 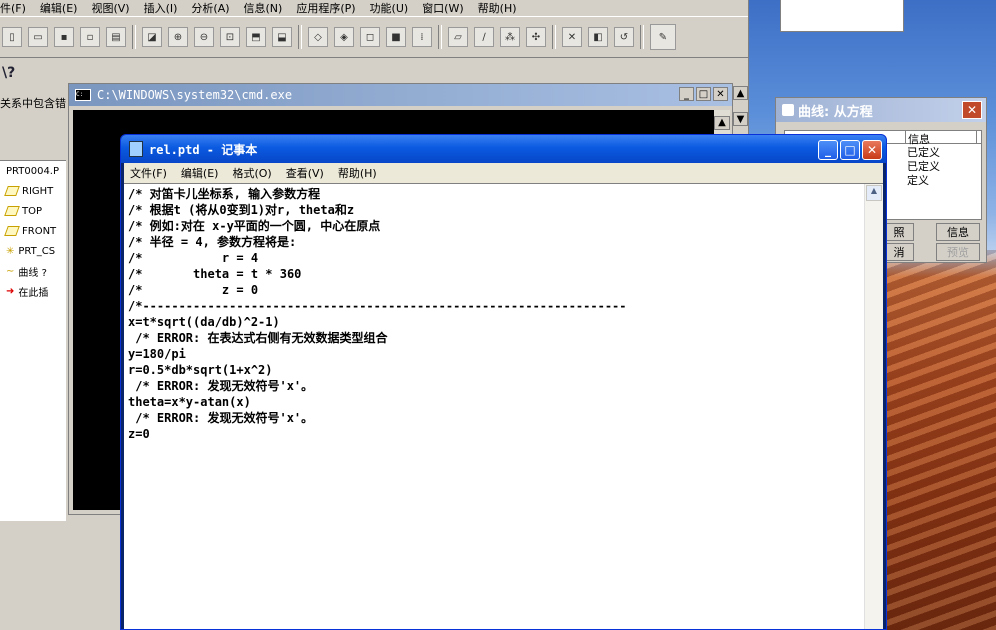 What do you see at coordinates (116, 37) in the screenshot?
I see `print-icon: ▤` at bounding box center [116, 37].